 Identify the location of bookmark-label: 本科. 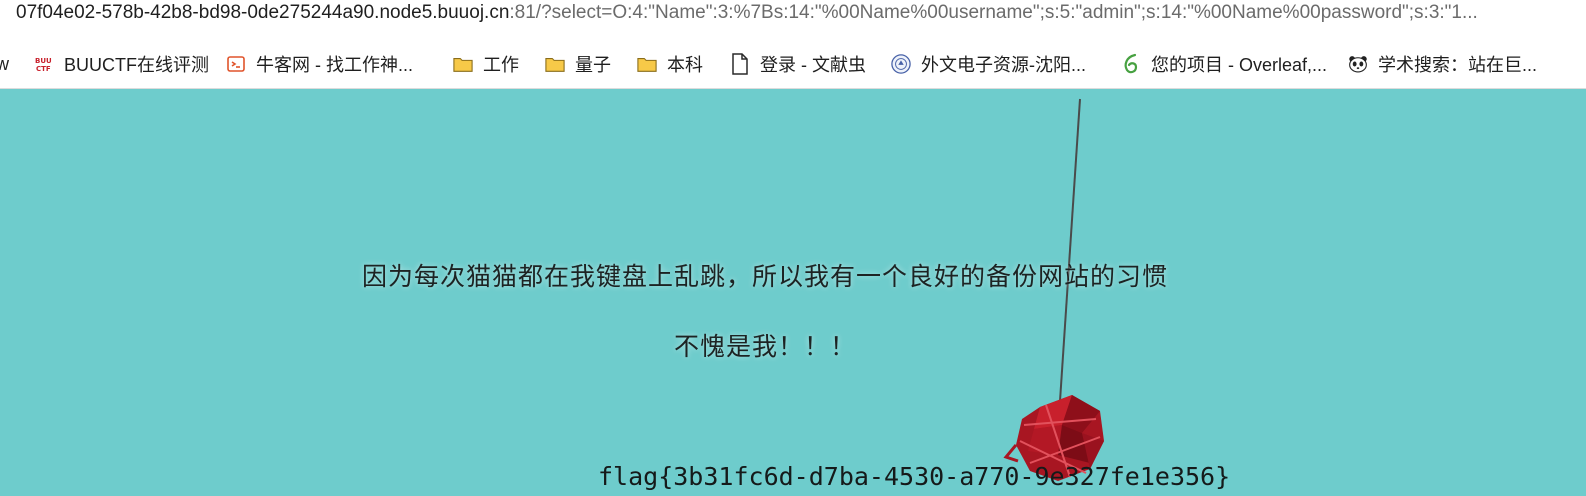
(685, 65).